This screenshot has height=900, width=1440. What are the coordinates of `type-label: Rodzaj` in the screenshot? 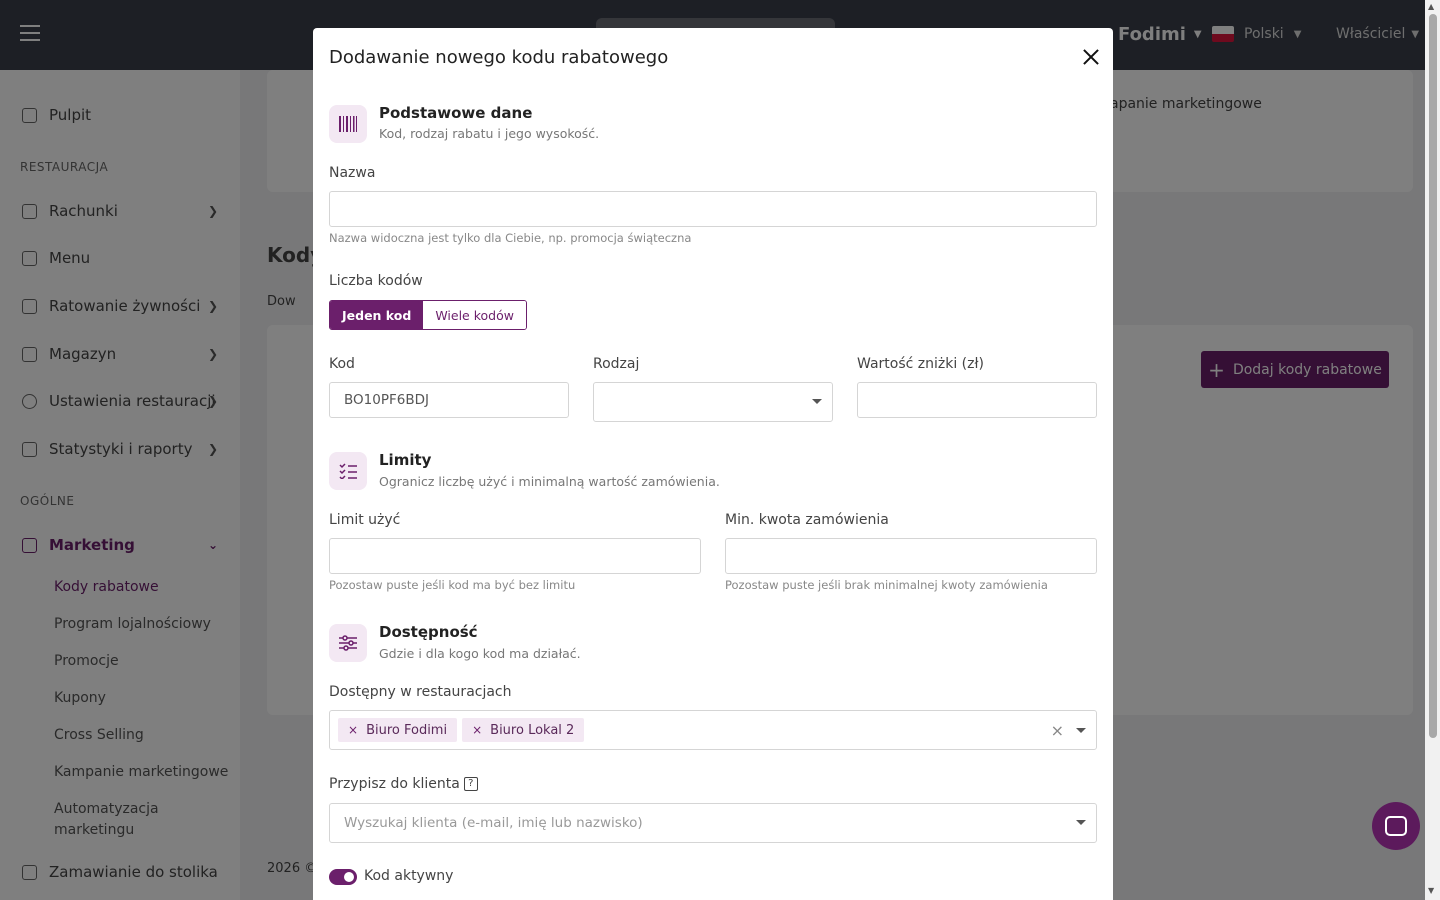 It's located at (616, 364).